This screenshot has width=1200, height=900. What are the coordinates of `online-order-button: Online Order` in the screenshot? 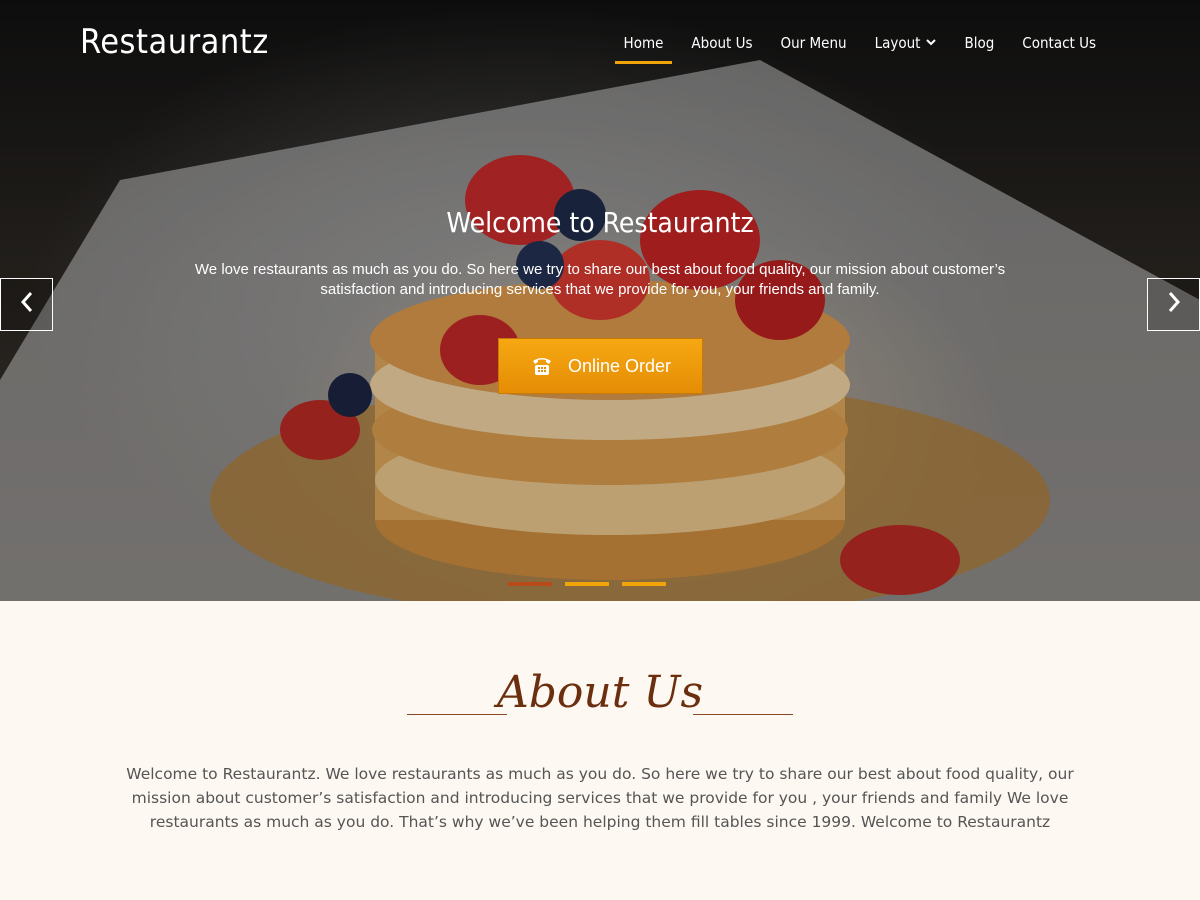 It's located at (600, 366).